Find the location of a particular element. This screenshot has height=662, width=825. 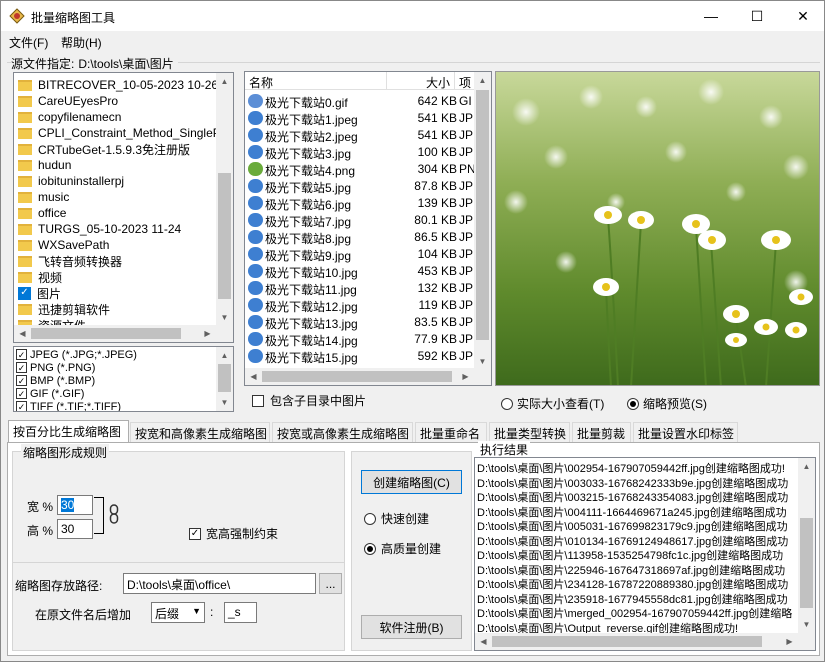

tab-watermark: 批量设置水印标签 is located at coordinates (685, 432).